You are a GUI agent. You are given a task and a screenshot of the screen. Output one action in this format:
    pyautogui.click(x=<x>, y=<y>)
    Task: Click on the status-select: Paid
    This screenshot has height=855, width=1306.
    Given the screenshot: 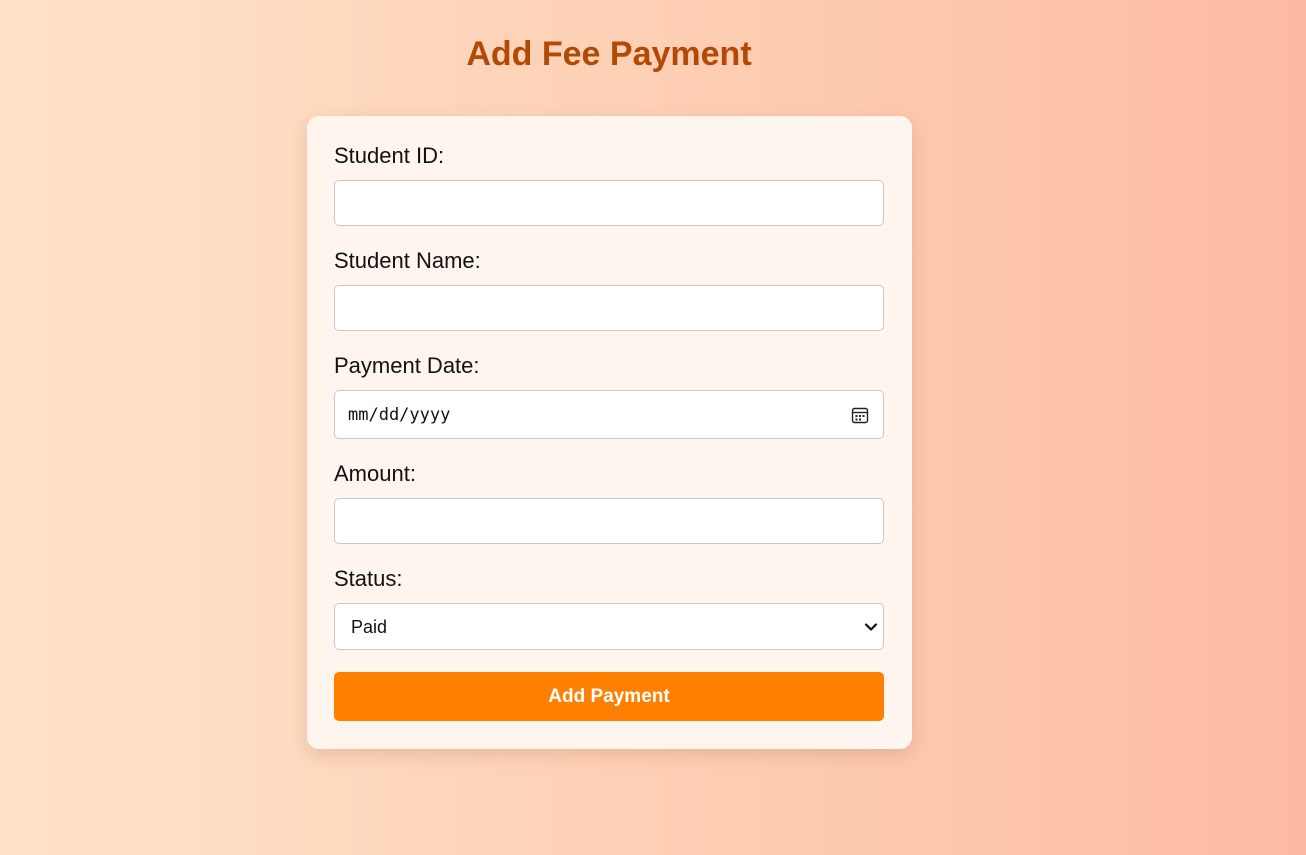 What is the action you would take?
    pyautogui.click(x=609, y=626)
    